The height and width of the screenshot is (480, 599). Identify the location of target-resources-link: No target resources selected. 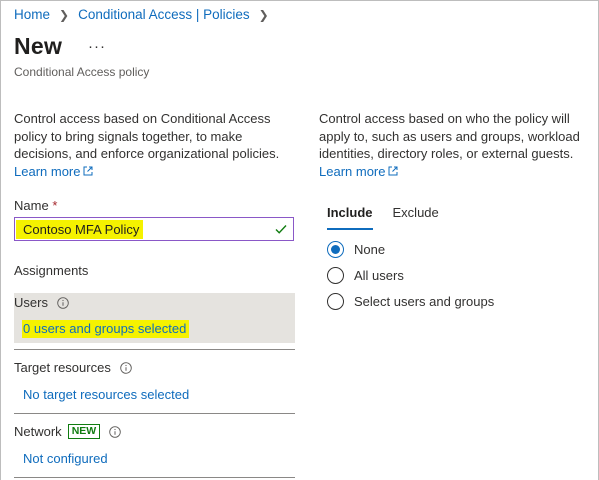
(106, 394).